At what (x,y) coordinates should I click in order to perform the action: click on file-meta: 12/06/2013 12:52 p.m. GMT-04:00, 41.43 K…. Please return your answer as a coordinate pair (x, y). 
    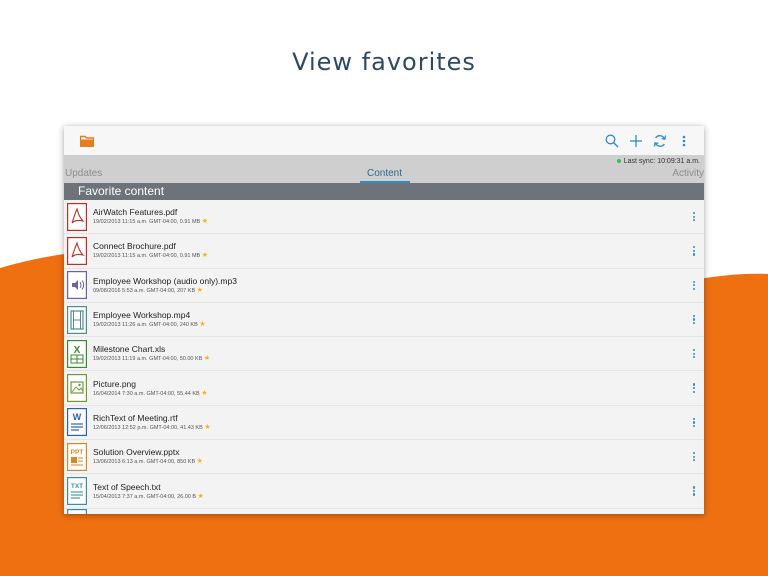
    Looking at the image, I should click on (390, 428).